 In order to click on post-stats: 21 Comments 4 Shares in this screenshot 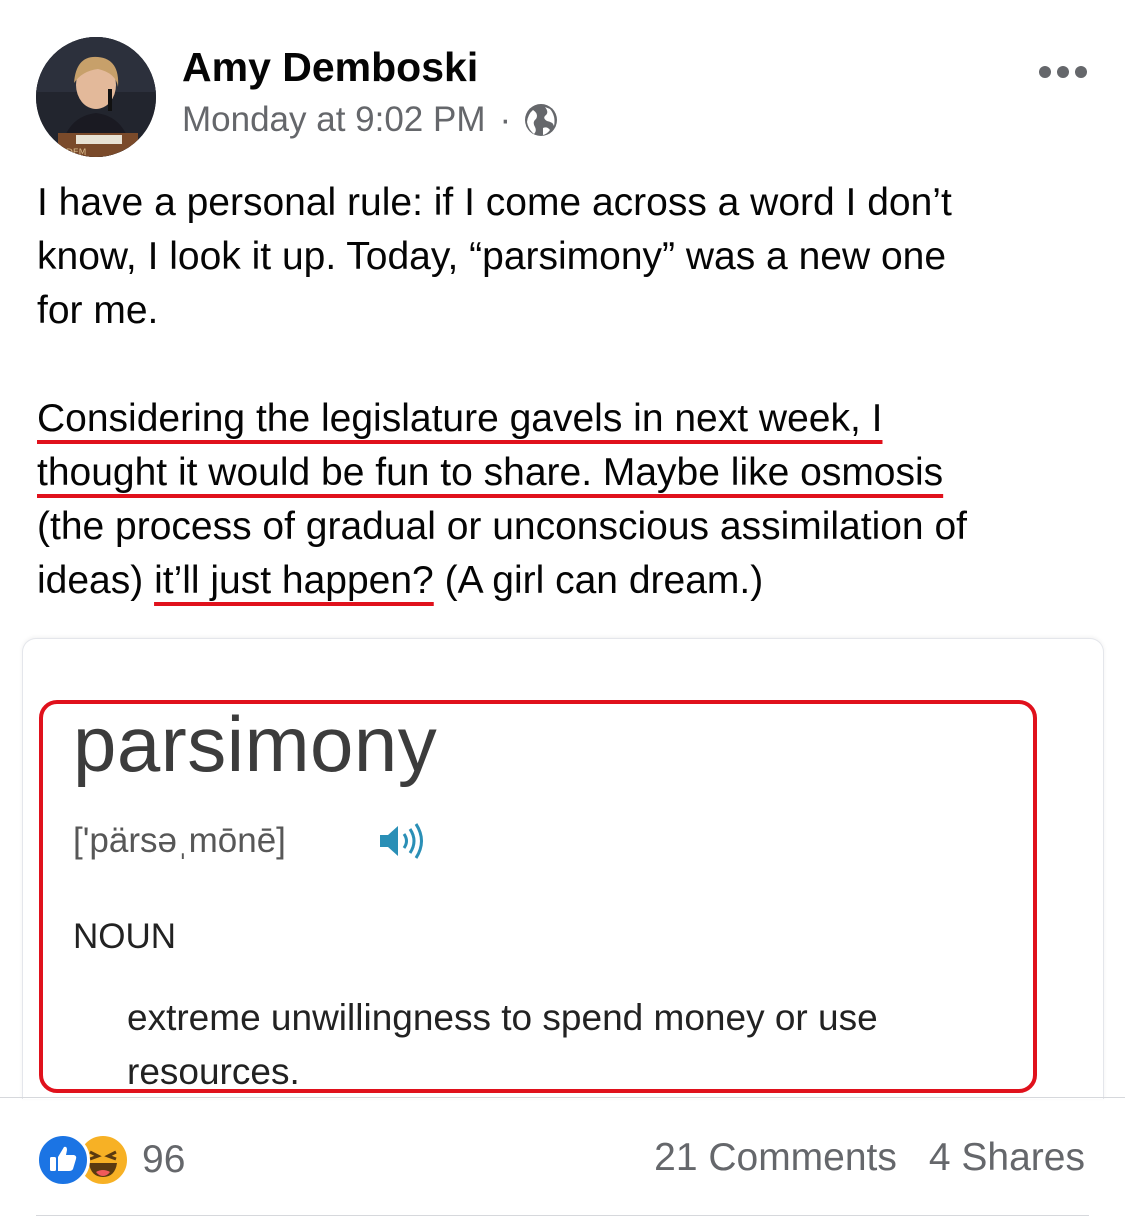, I will do `click(869, 1158)`.